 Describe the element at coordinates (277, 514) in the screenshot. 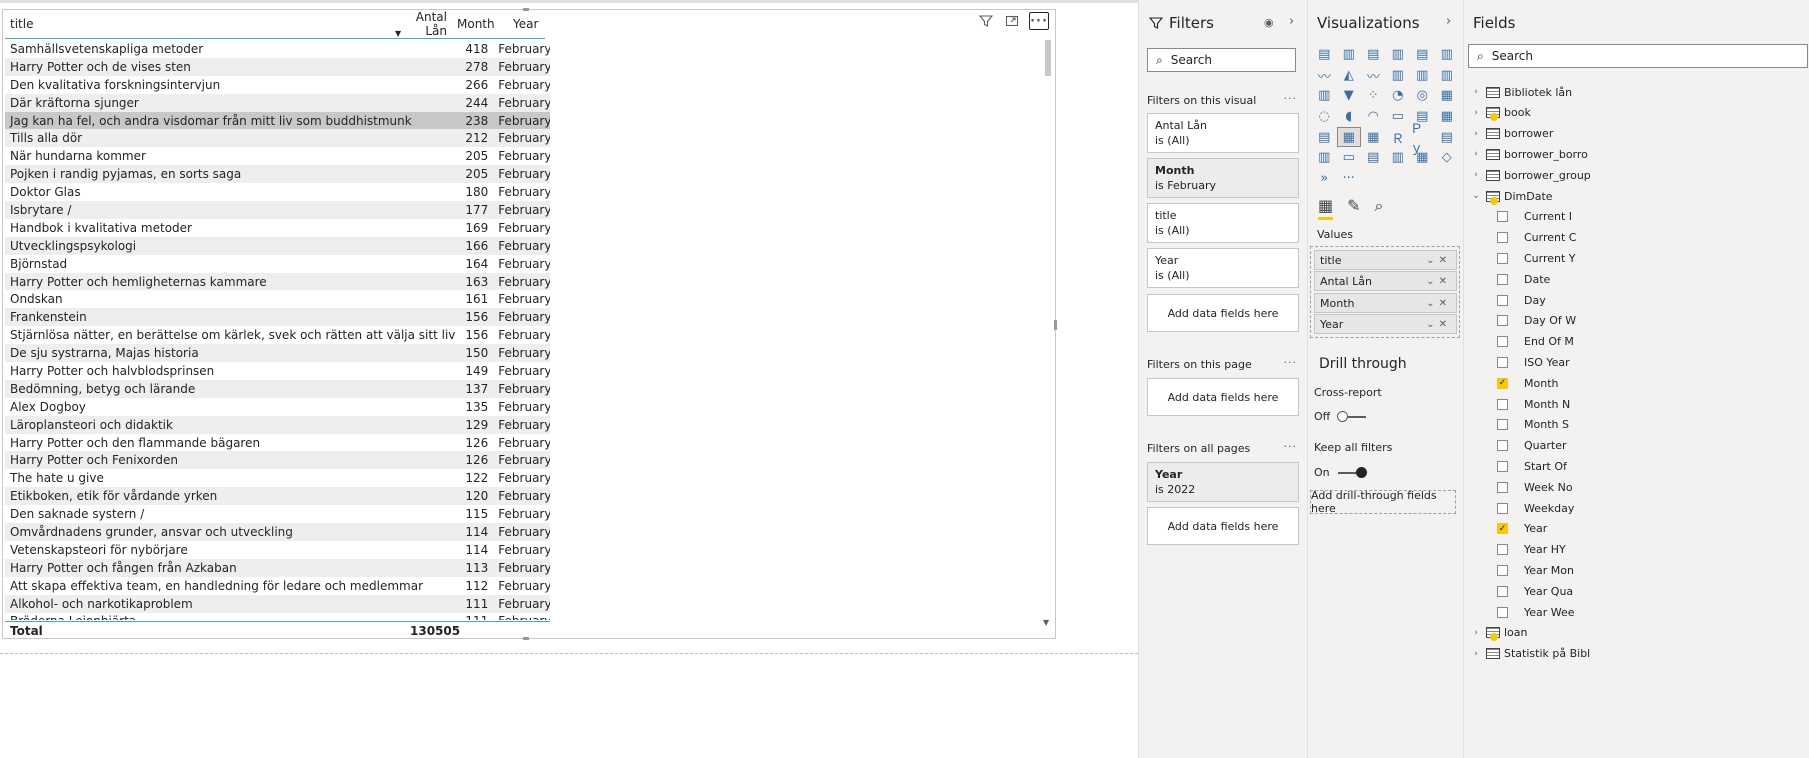

I see `table-row: Den saknade systern /115February2022` at that location.